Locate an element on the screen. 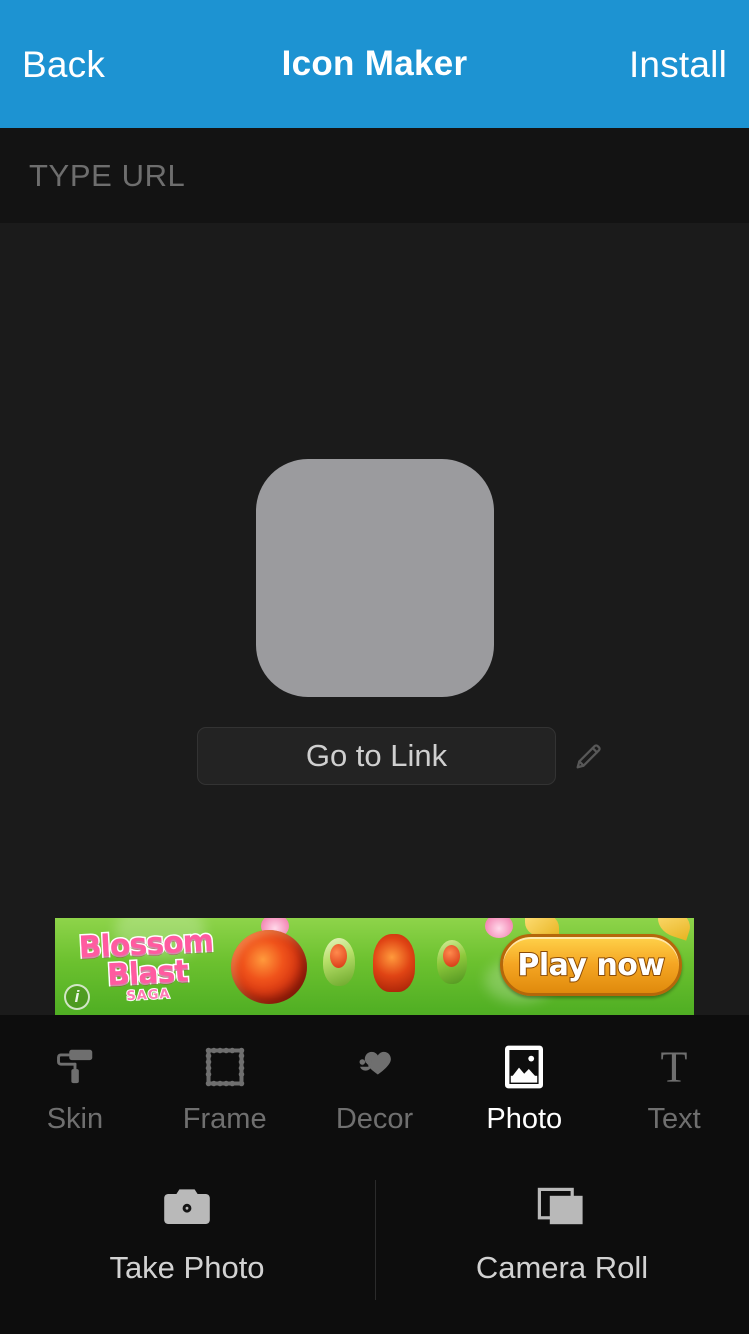 Image resolution: width=749 pixels, height=1334 pixels. ad-play-now-label: Play now is located at coordinates (591, 965).